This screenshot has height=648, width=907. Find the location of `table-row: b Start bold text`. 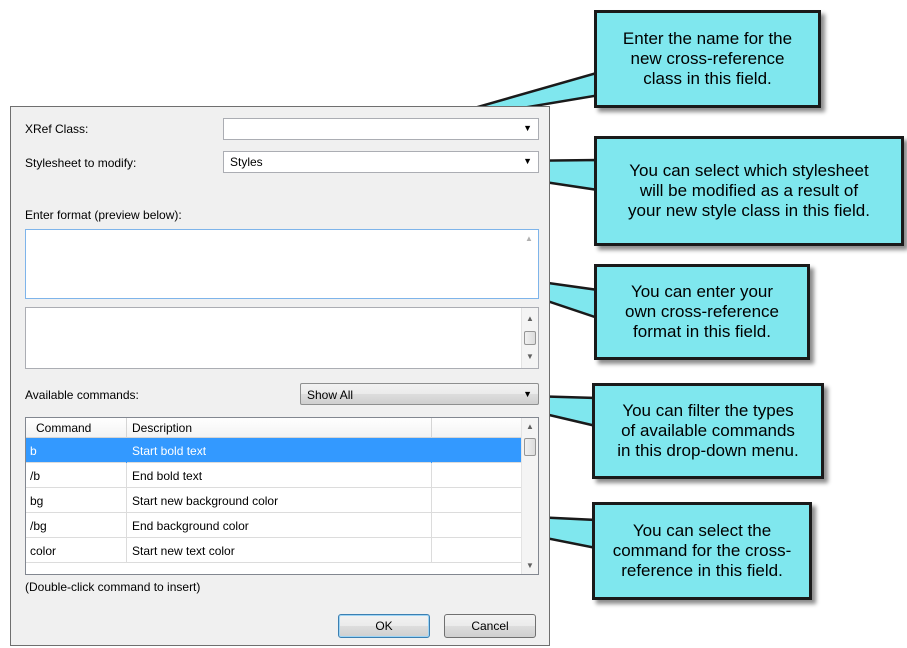

table-row: b Start bold text is located at coordinates (274, 450).